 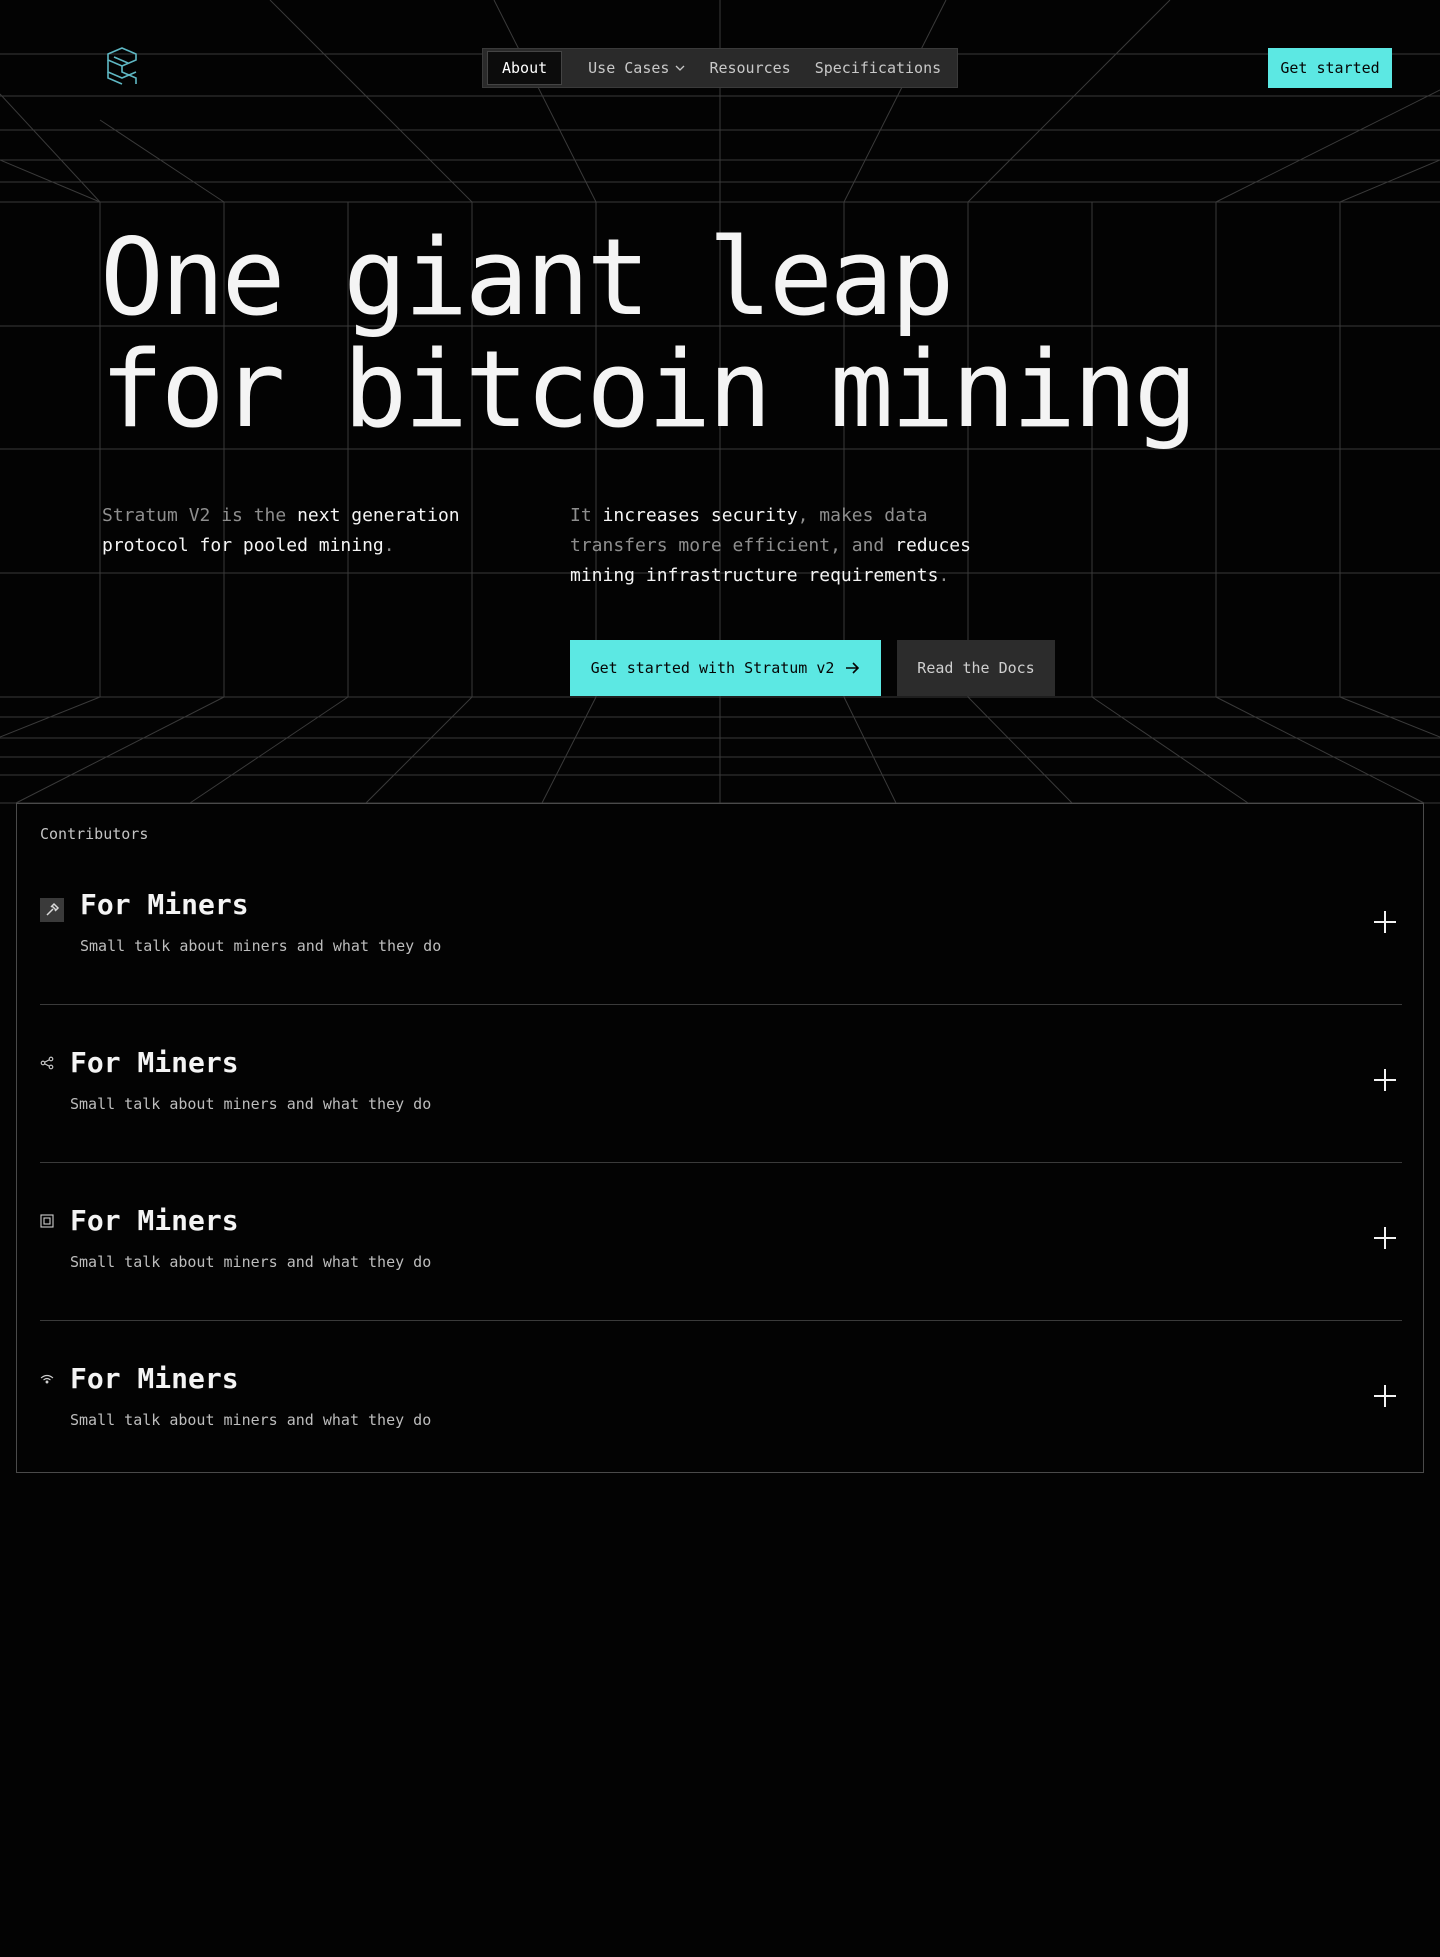 What do you see at coordinates (944, 575) in the screenshot?
I see `benefits-text-part: .` at bounding box center [944, 575].